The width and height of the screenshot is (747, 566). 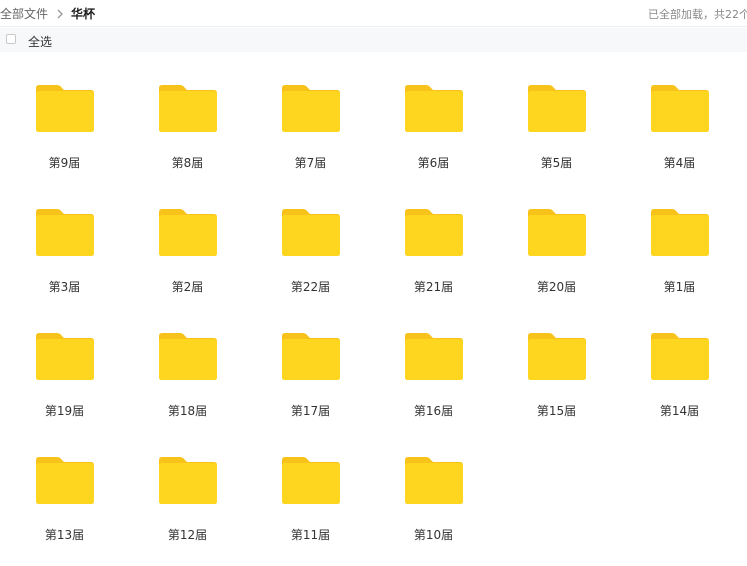 I want to click on folder-item: 第9届, so click(x=64, y=132).